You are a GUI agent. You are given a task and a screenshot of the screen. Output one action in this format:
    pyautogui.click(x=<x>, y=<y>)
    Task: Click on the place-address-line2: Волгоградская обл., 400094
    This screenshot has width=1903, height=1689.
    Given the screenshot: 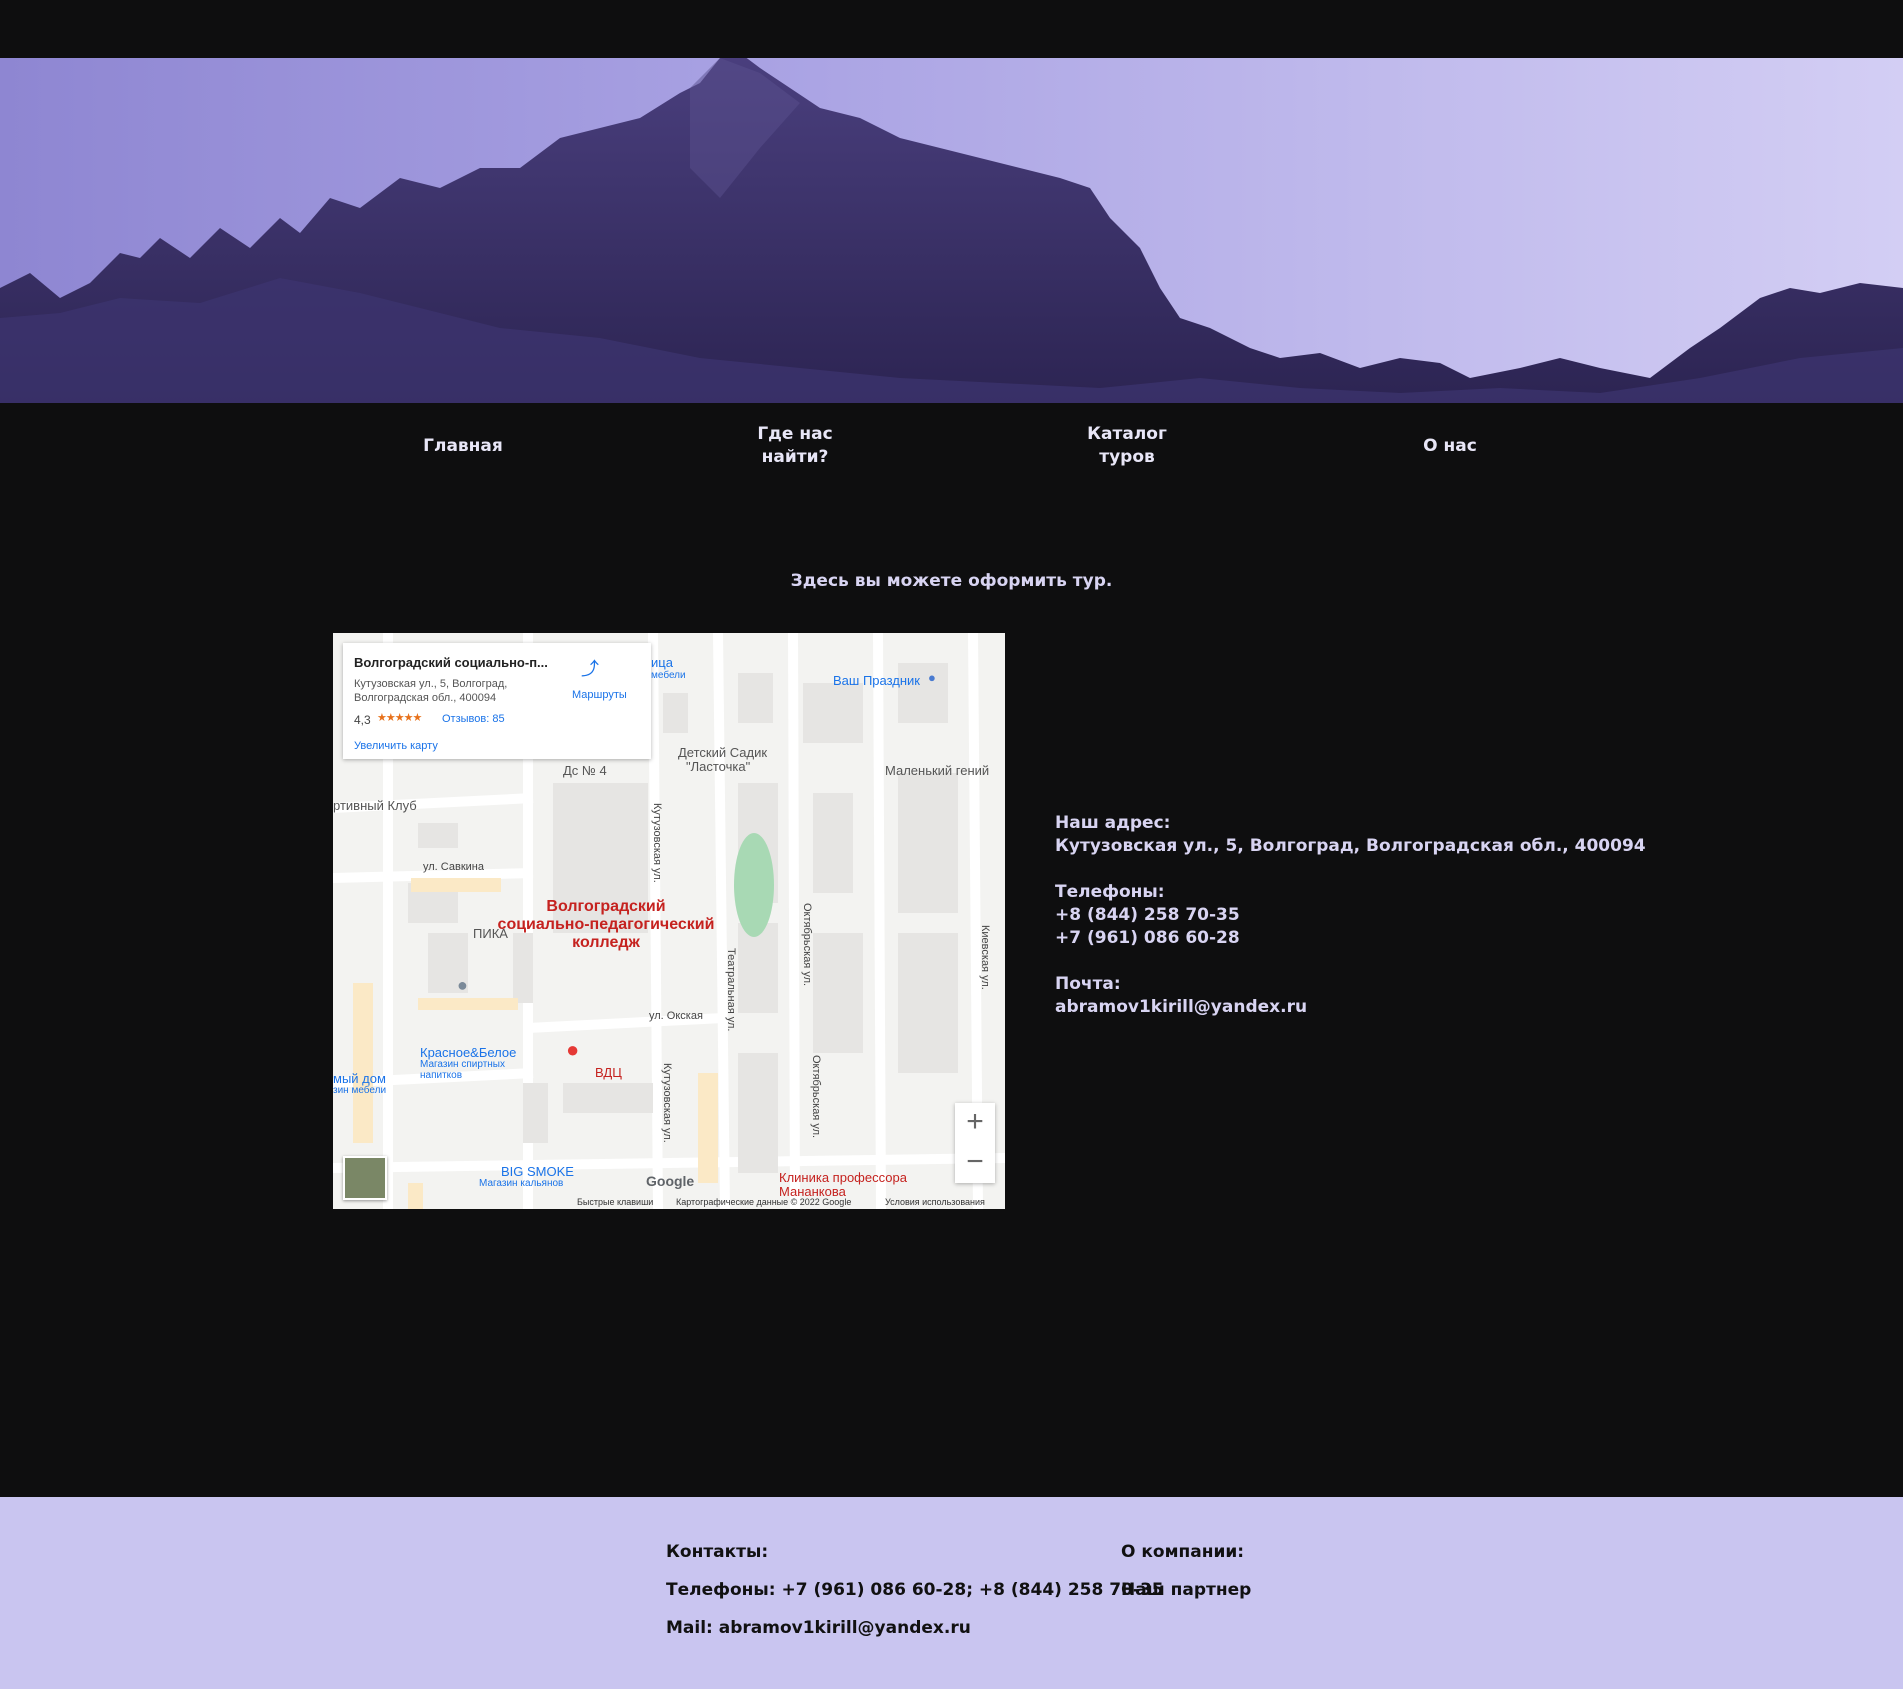 What is the action you would take?
    pyautogui.click(x=425, y=698)
    